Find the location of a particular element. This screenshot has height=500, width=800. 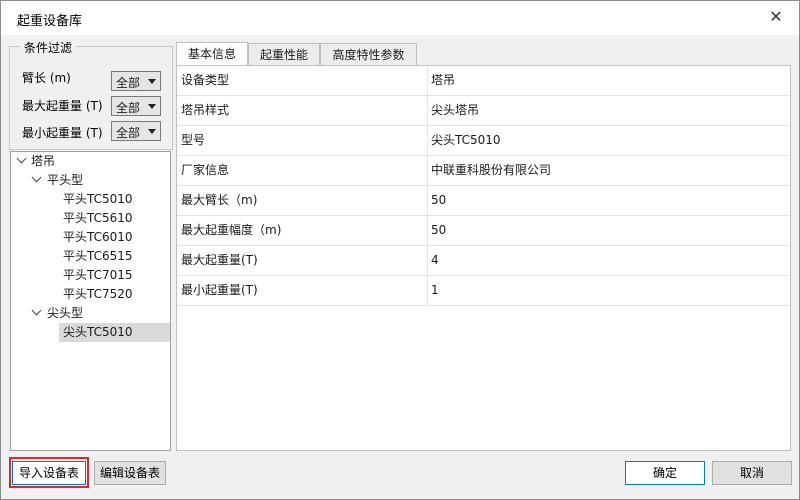

close-icon: ✕ is located at coordinates (776, 17).